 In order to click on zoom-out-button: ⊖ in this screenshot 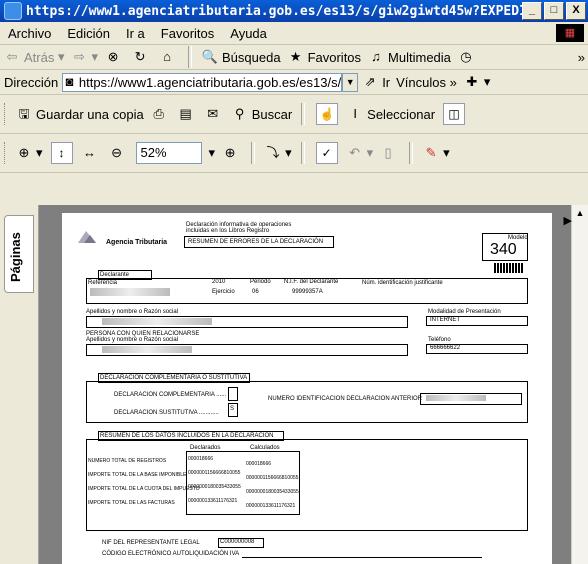, I will do `click(118, 153)`.